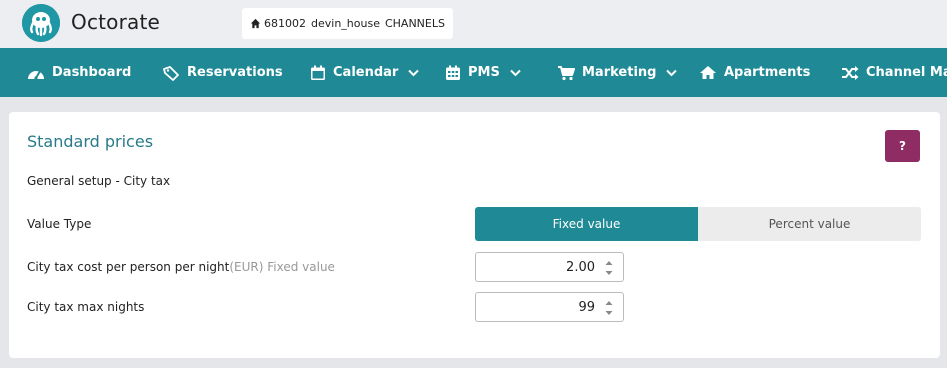 The width and height of the screenshot is (947, 368). I want to click on nav-label: Calendar, so click(366, 72).